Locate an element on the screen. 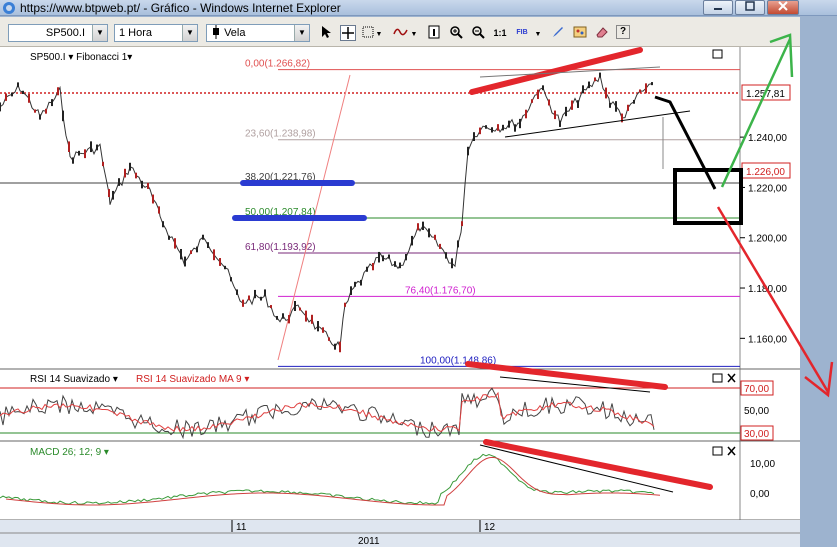 The image size is (837, 547). day-label-11: 11 is located at coordinates (241, 527).